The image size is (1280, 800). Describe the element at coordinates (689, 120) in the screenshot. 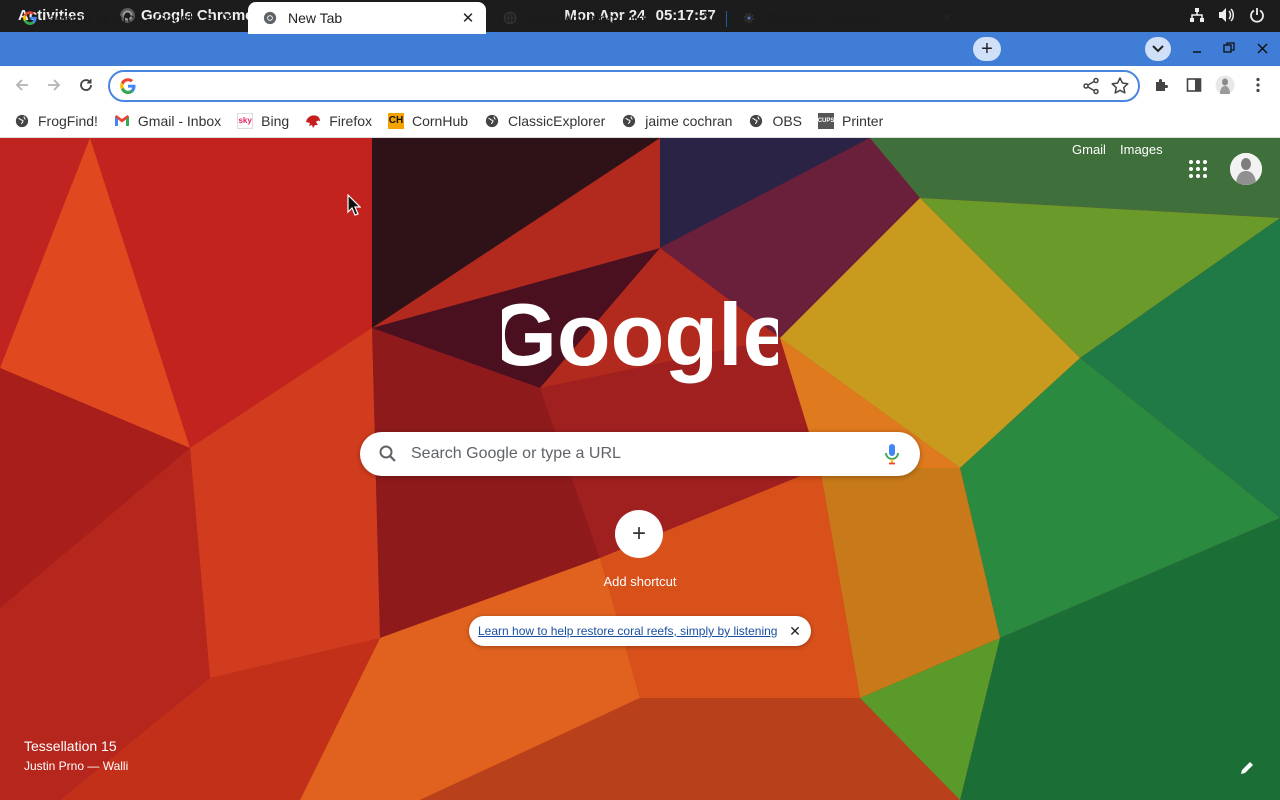

I see `bookmark-label: jaime cochran` at that location.